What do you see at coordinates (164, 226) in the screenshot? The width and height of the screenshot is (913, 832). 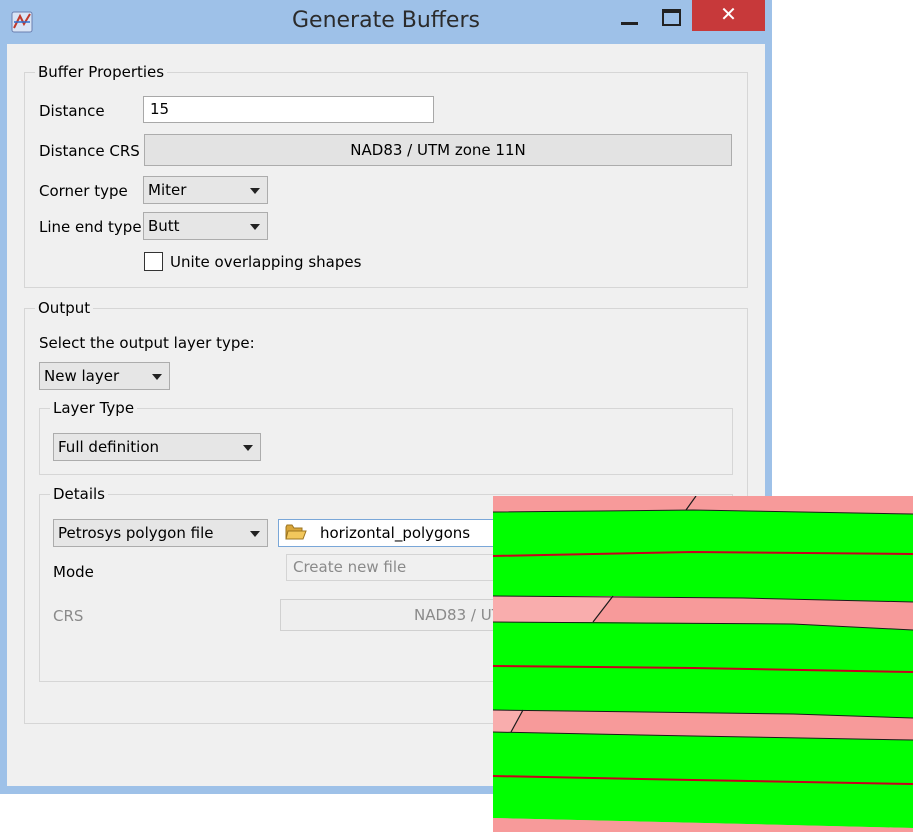 I see `line-end-type-value: Butt` at bounding box center [164, 226].